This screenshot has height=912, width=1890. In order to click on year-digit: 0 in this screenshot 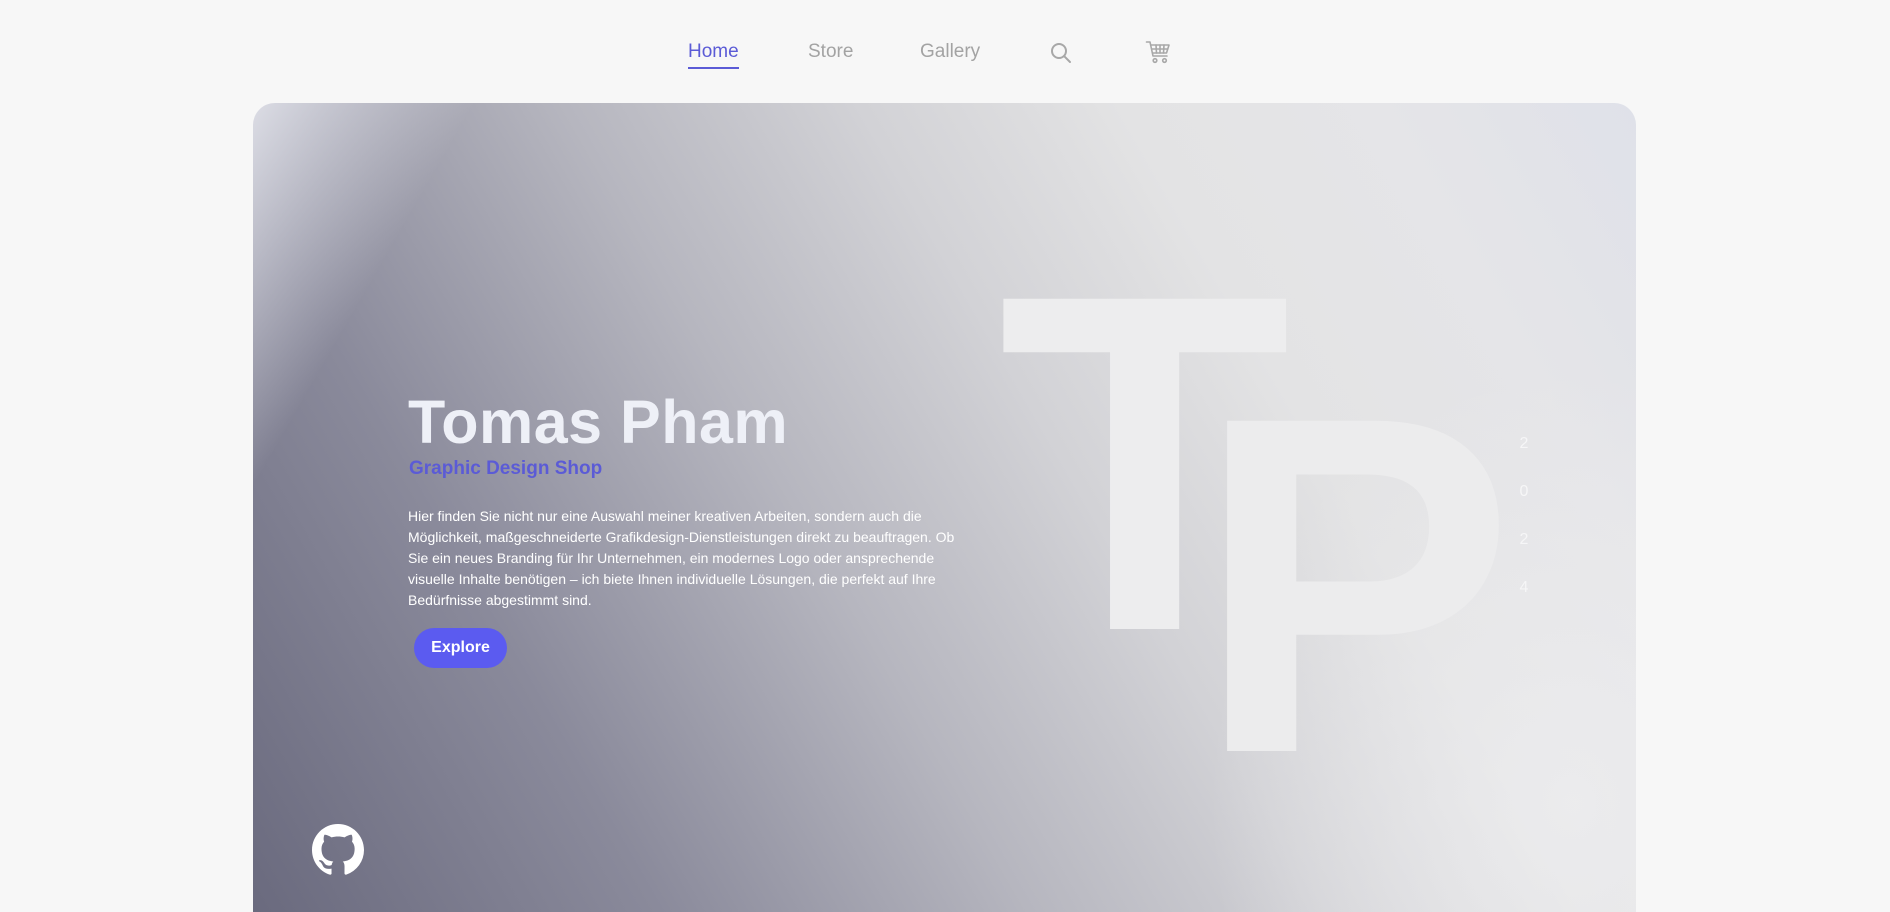, I will do `click(1524, 491)`.